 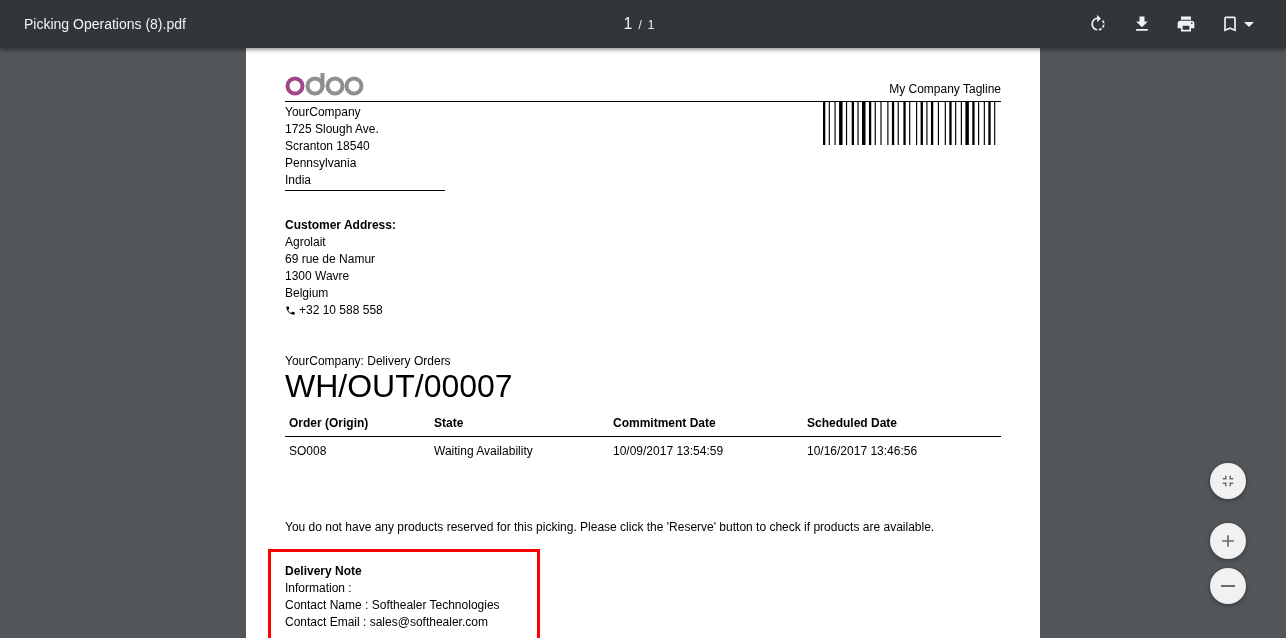 What do you see at coordinates (668, 451) in the screenshot?
I see `table-cell-text: 10/09/2017 13:54:59` at bounding box center [668, 451].